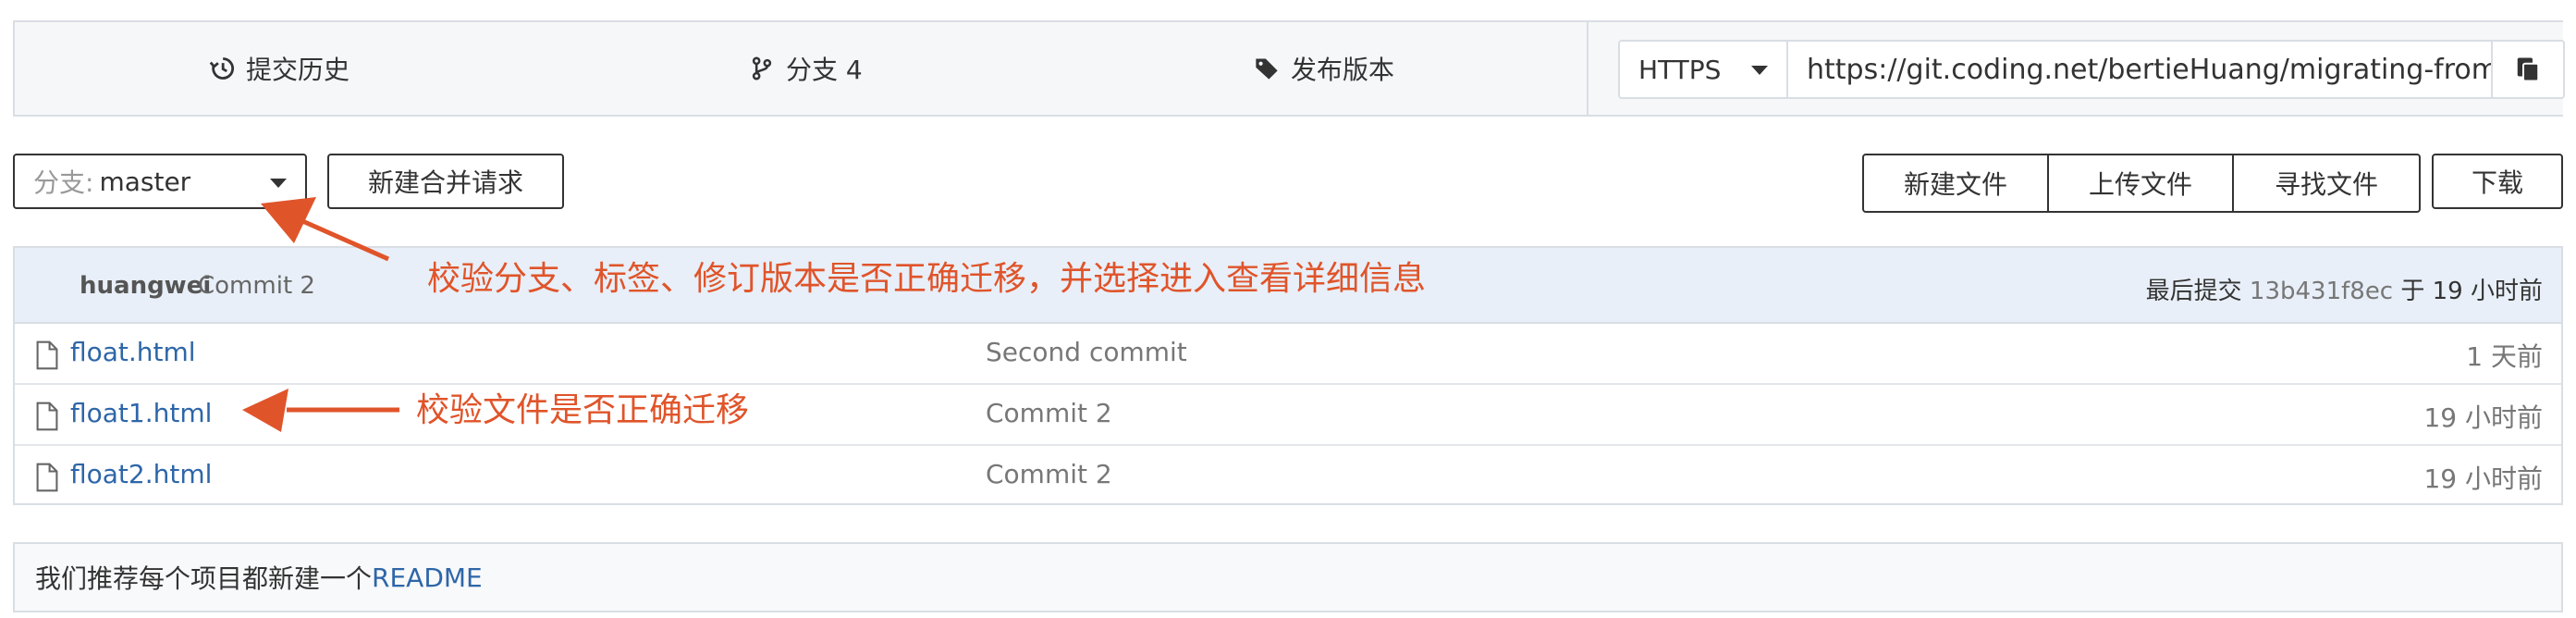 The image size is (2576, 618). I want to click on annotation-branch-note: 校验分支、标签、修订版本是否正确迁移，并选择进入查看详细信息, so click(927, 279).